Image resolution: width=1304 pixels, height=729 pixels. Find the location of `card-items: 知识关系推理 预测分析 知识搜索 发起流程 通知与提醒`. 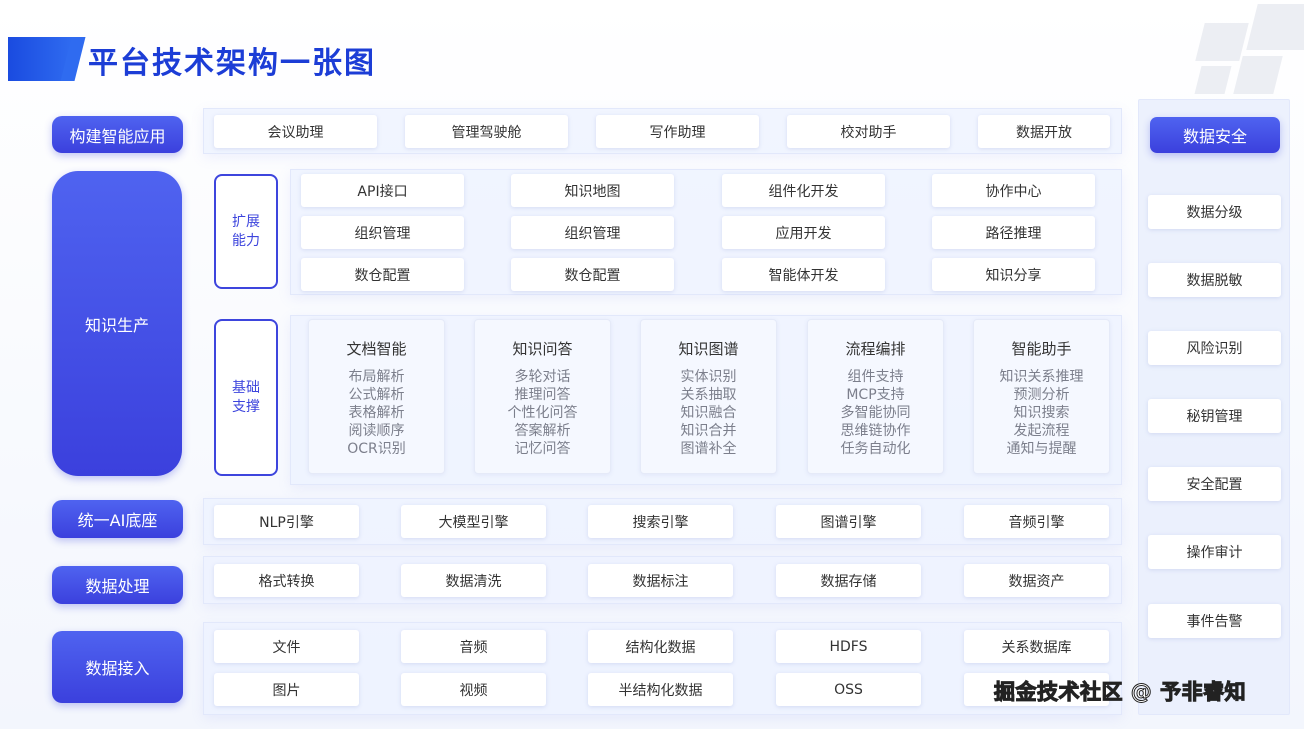

card-items: 知识关系推理 预测分析 知识搜索 发起流程 通知与提醒 is located at coordinates (1041, 413).